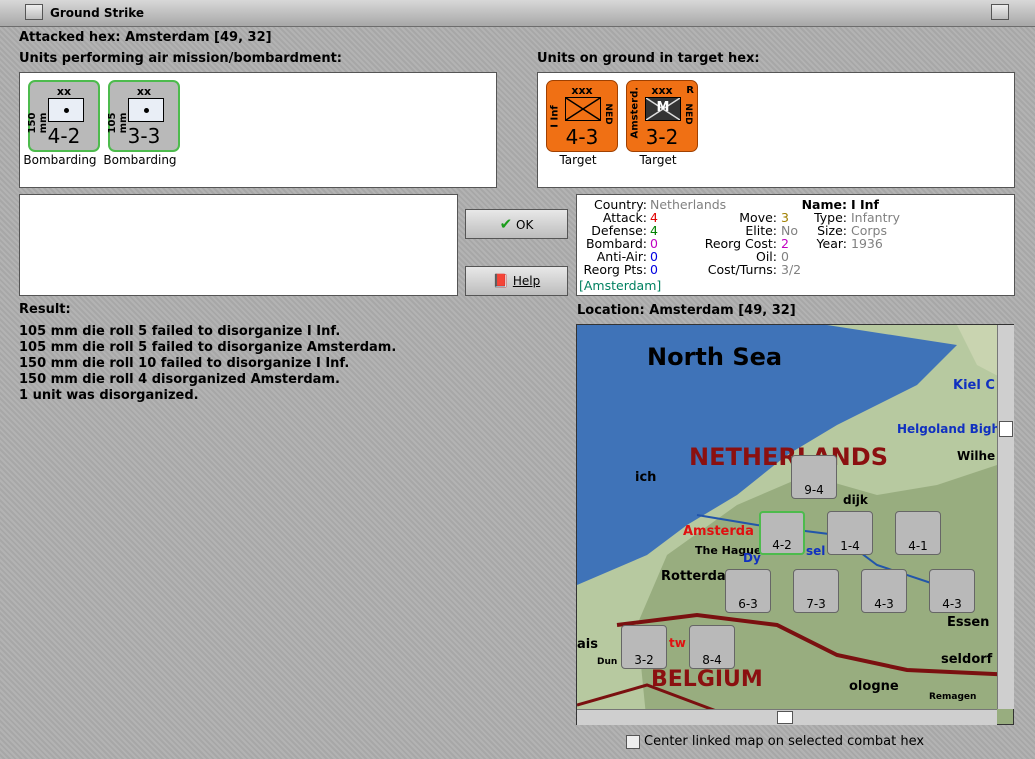 This screenshot has height=759, width=1035. What do you see at coordinates (34, 12) in the screenshot?
I see `close-window-button` at bounding box center [34, 12].